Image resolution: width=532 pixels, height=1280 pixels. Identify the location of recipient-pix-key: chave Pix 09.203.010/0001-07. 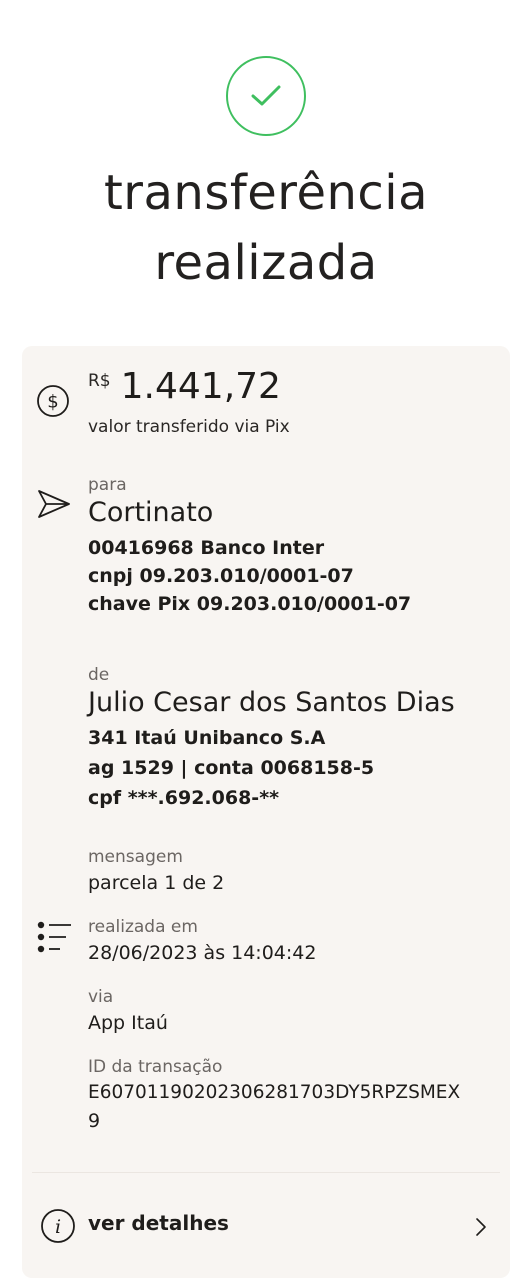
(250, 604).